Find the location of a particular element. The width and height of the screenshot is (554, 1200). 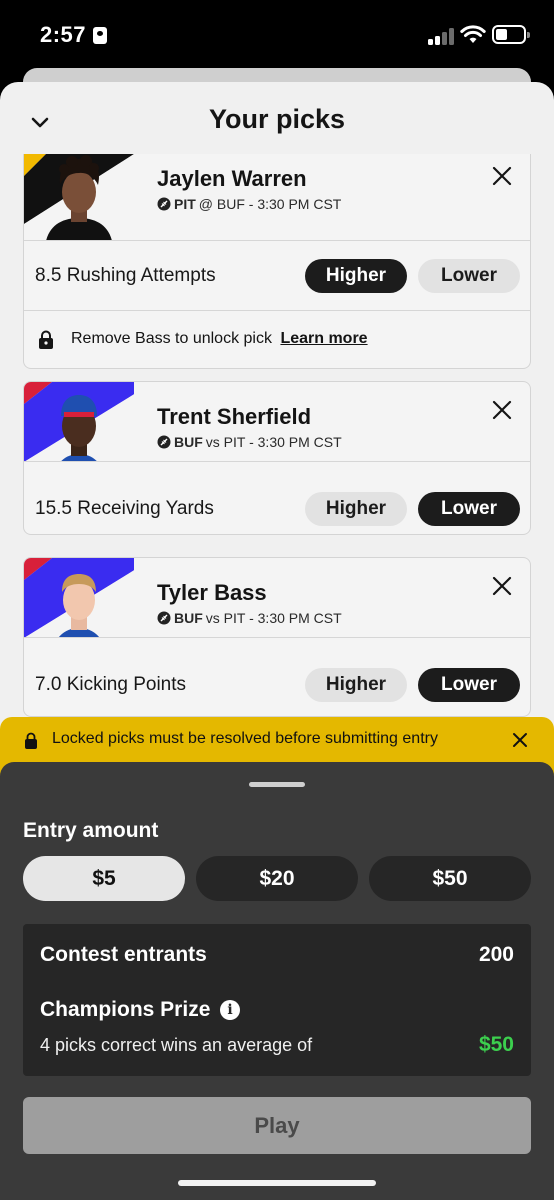

entry-amount-label: Entry amount is located at coordinates (91, 830).